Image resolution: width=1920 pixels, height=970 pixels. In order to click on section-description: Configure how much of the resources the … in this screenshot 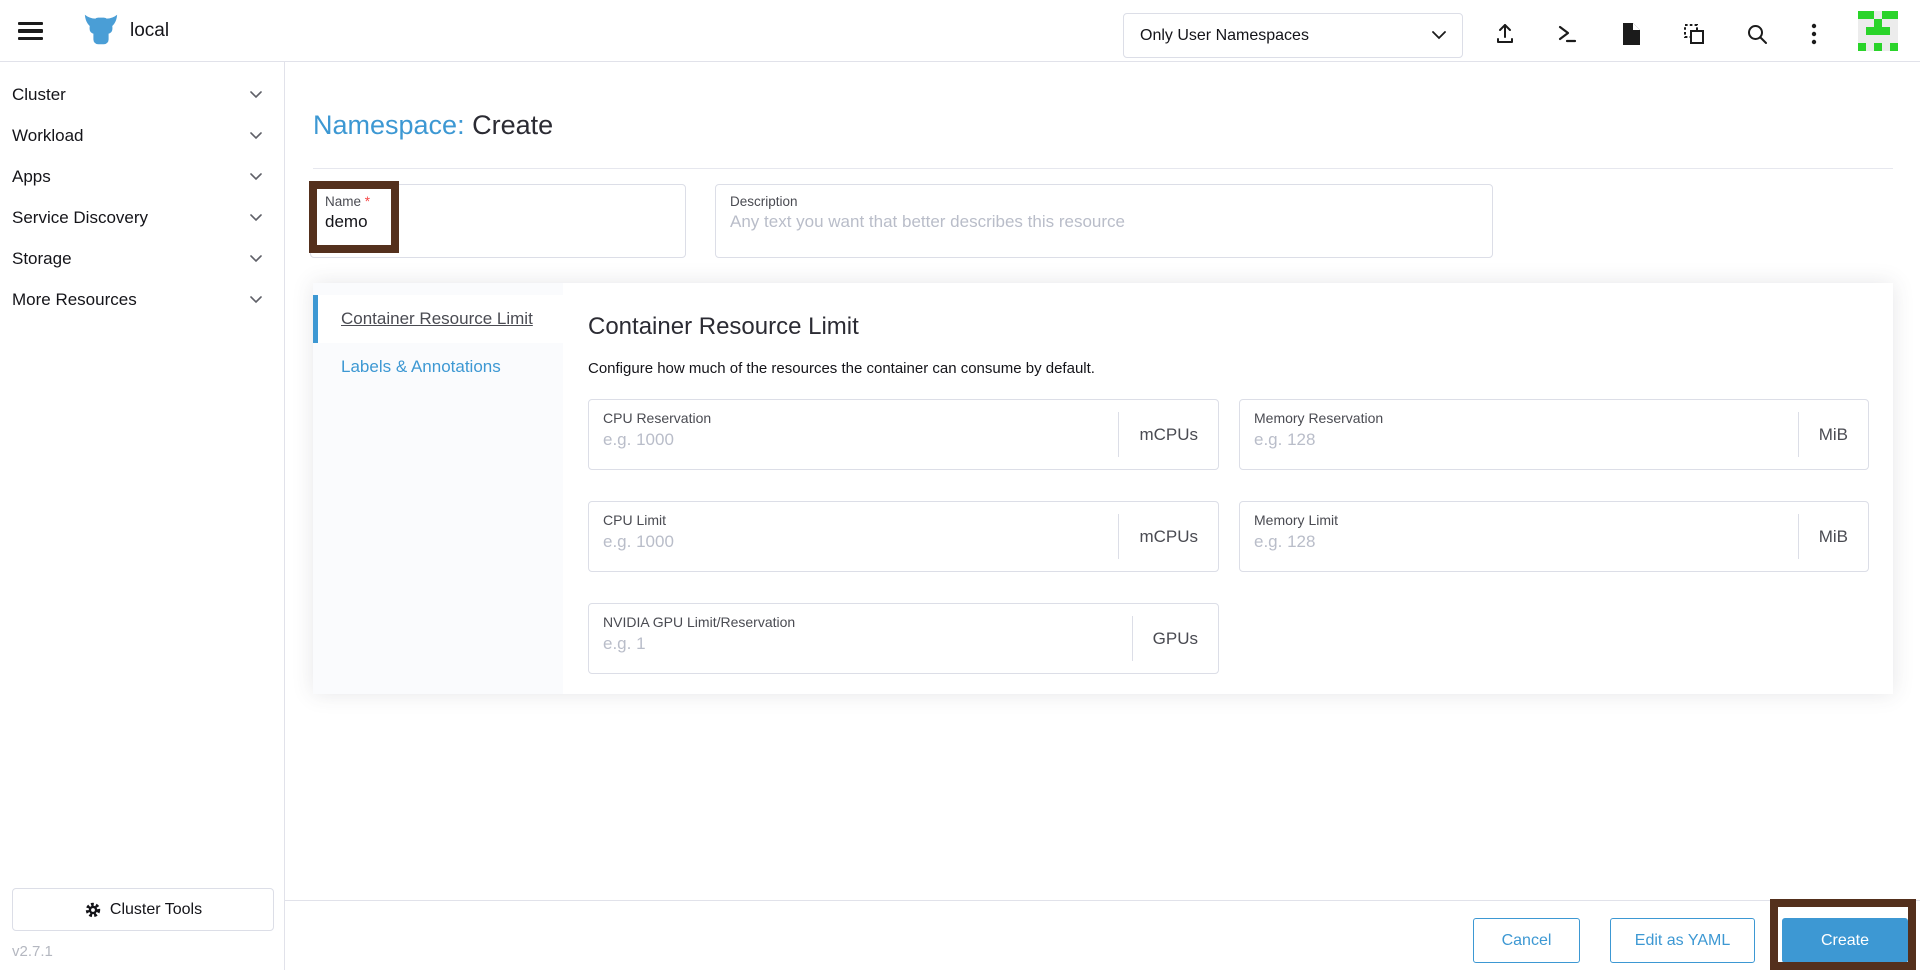, I will do `click(841, 368)`.